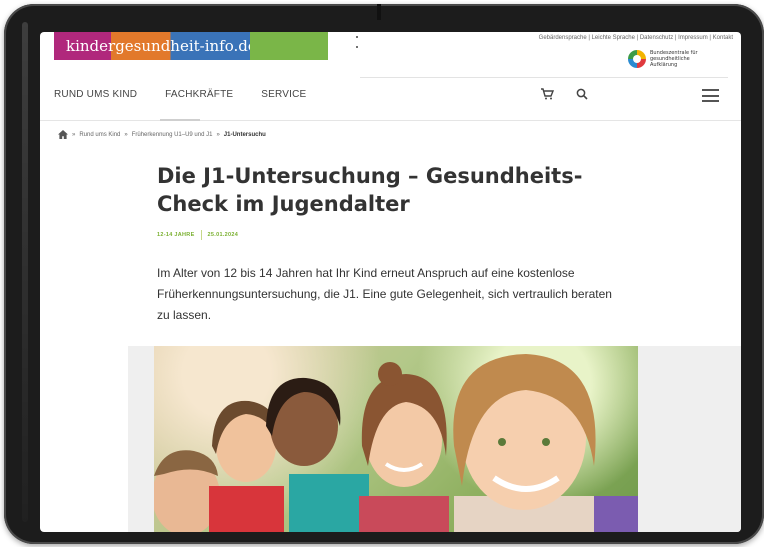 The image size is (764, 547). I want to click on article-meta: 12-14 JAHRE 25.01.2024, so click(197, 235).